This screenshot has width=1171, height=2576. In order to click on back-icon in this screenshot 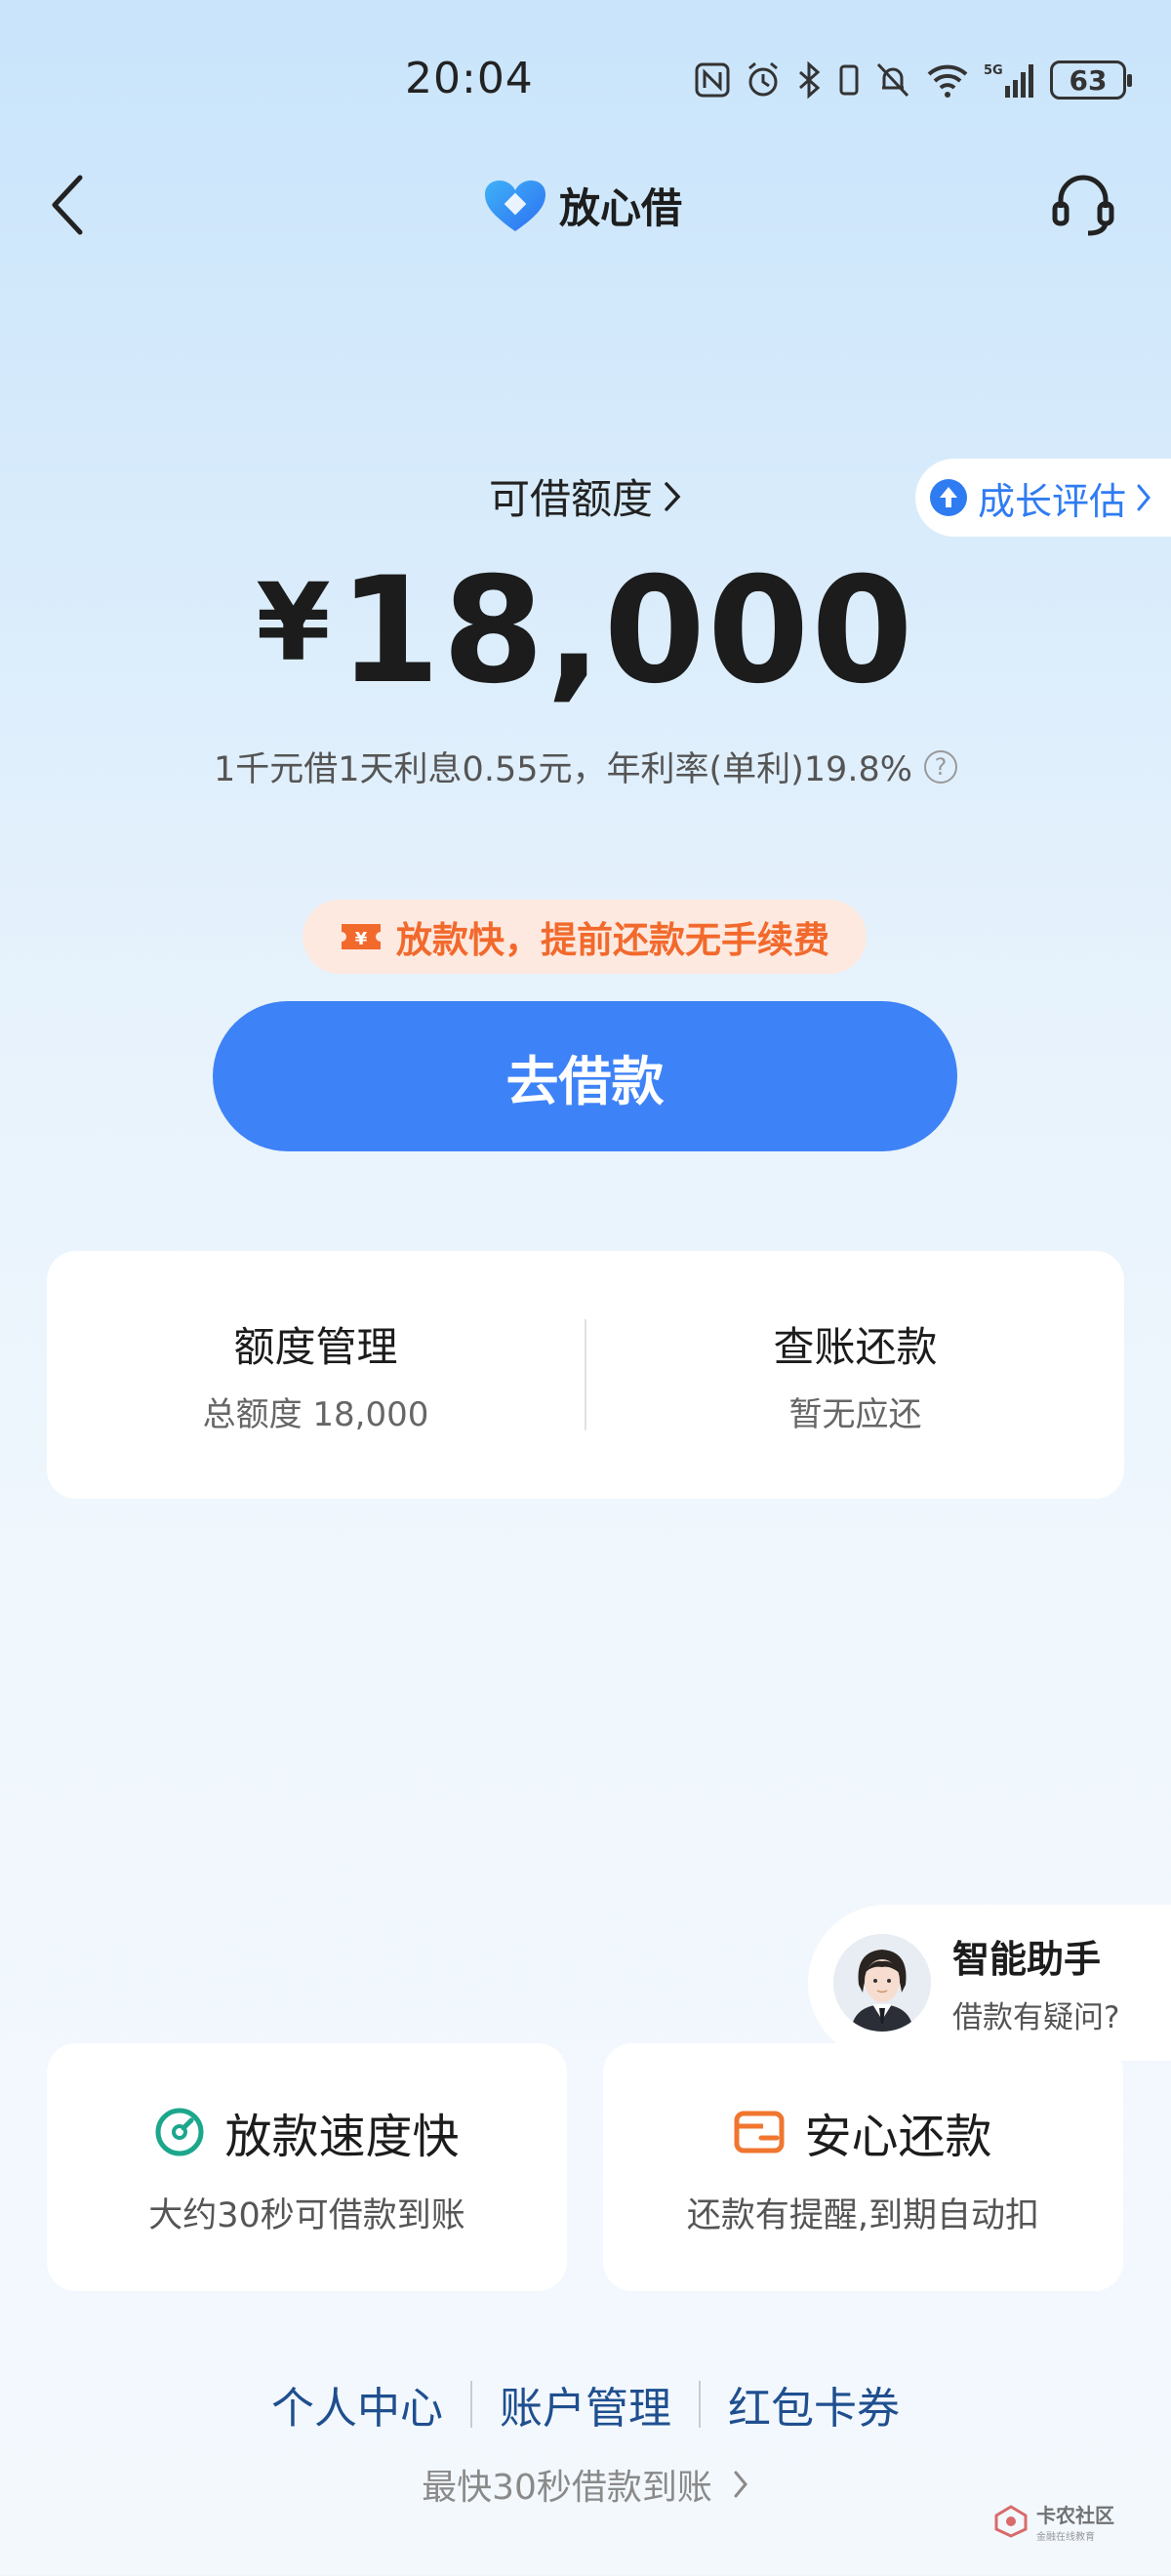, I will do `click(68, 207)`.